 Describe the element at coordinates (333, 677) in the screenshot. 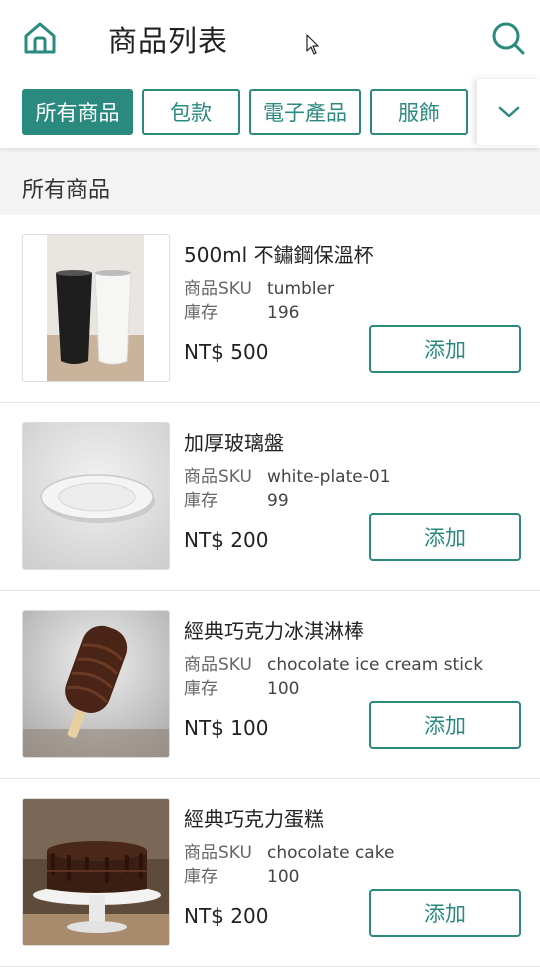

I see `product-meta: 商品SKU chocolate ice cream stick 庫存 100` at that location.